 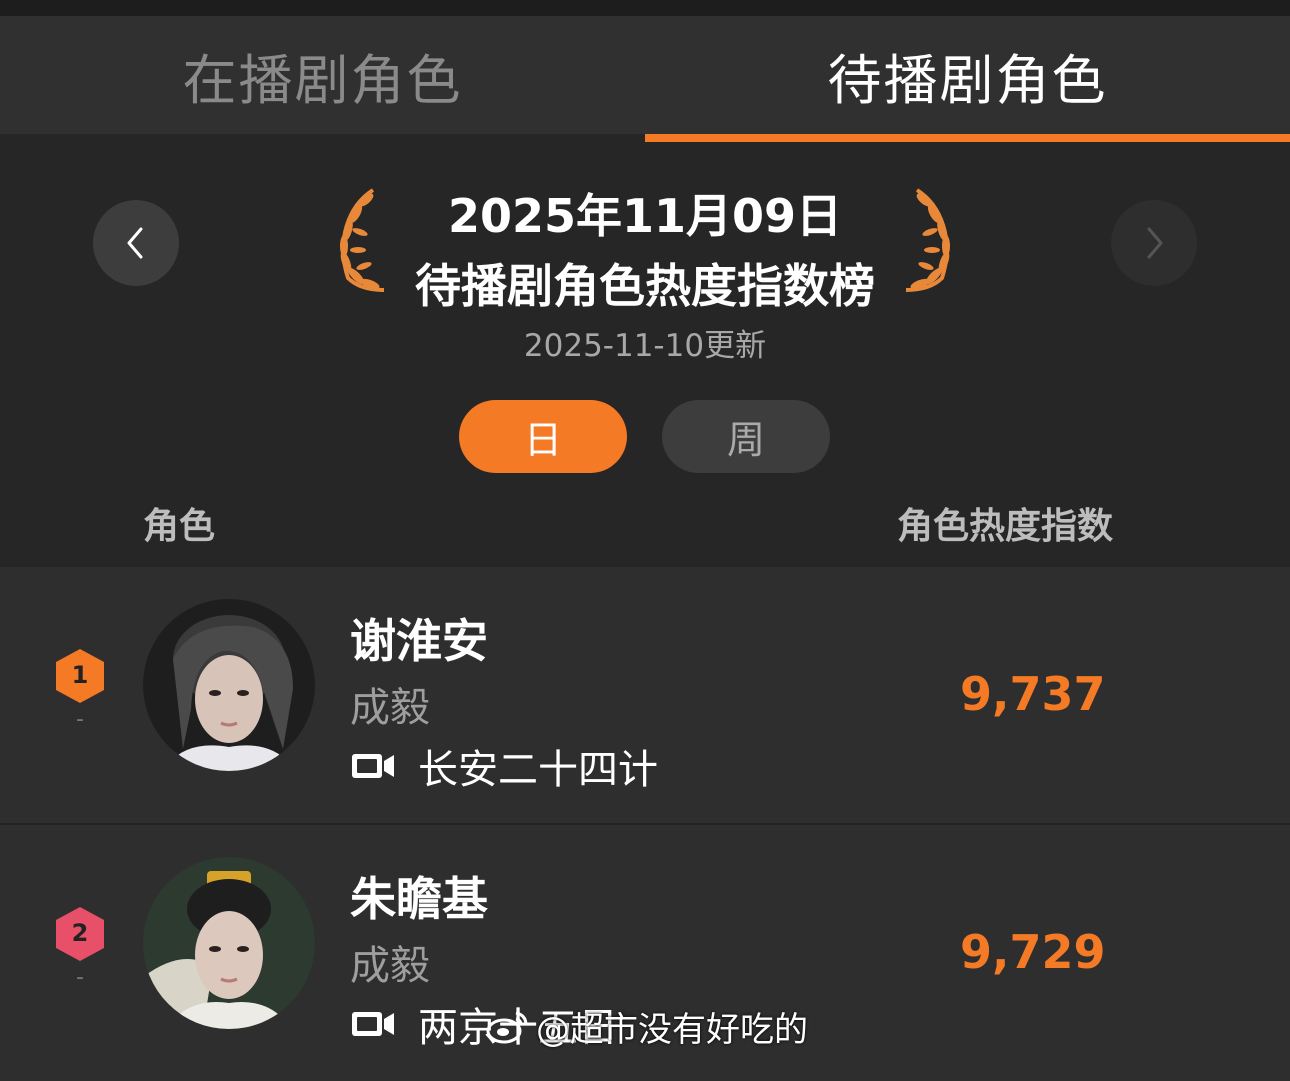 I want to click on heat-score: 9,737, so click(x=1033, y=694).